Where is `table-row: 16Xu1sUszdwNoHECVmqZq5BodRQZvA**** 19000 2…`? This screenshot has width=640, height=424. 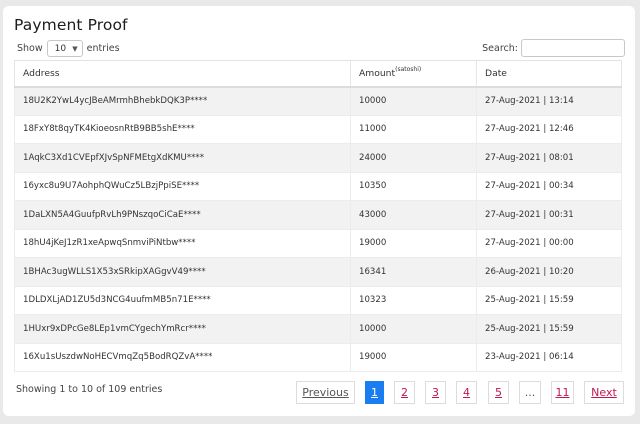
table-row: 16Xu1sUszdwNoHECVmqZq5BodRQZvA**** 19000 2… is located at coordinates (318, 357).